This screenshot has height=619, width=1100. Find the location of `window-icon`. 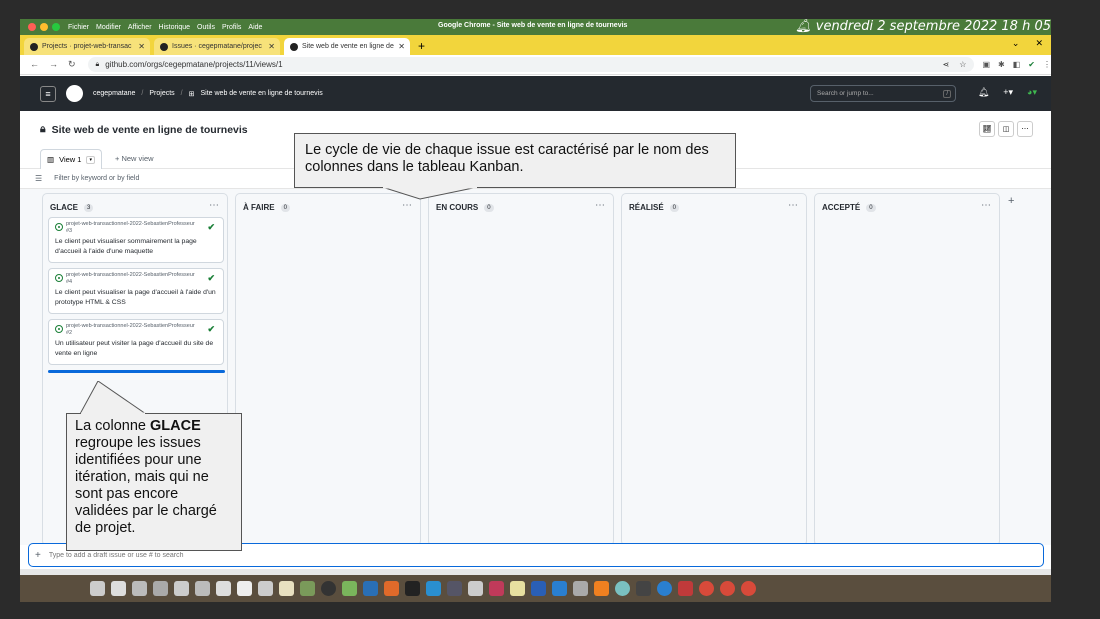

window-icon is located at coordinates (139, 588).